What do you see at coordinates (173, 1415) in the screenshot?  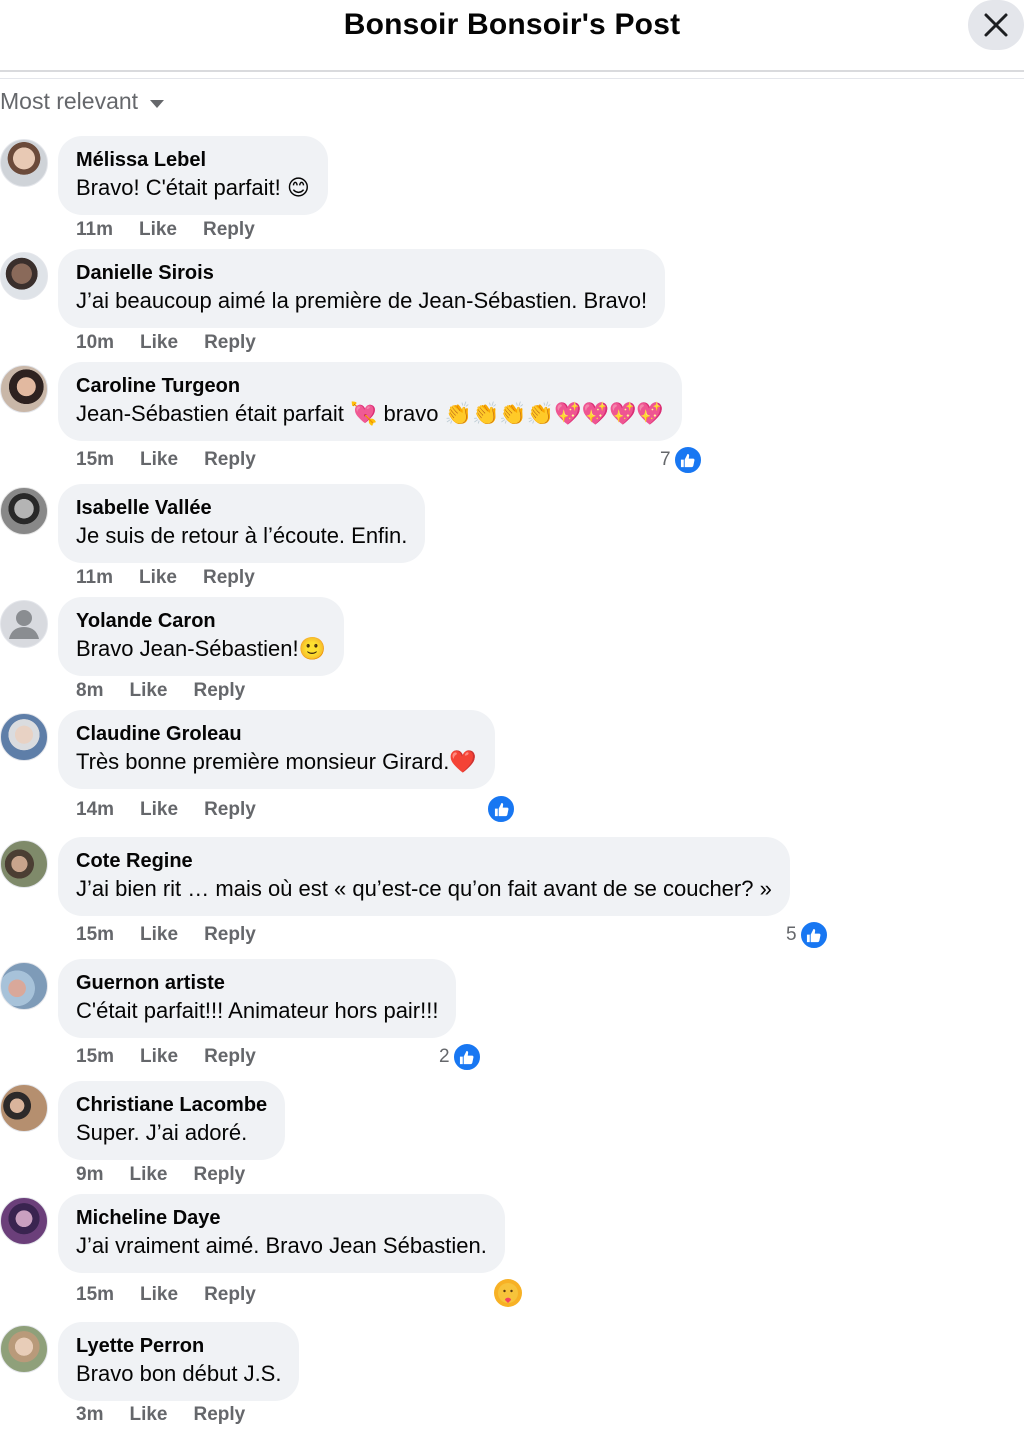 I see `comment-actions: 3m Like Reply` at bounding box center [173, 1415].